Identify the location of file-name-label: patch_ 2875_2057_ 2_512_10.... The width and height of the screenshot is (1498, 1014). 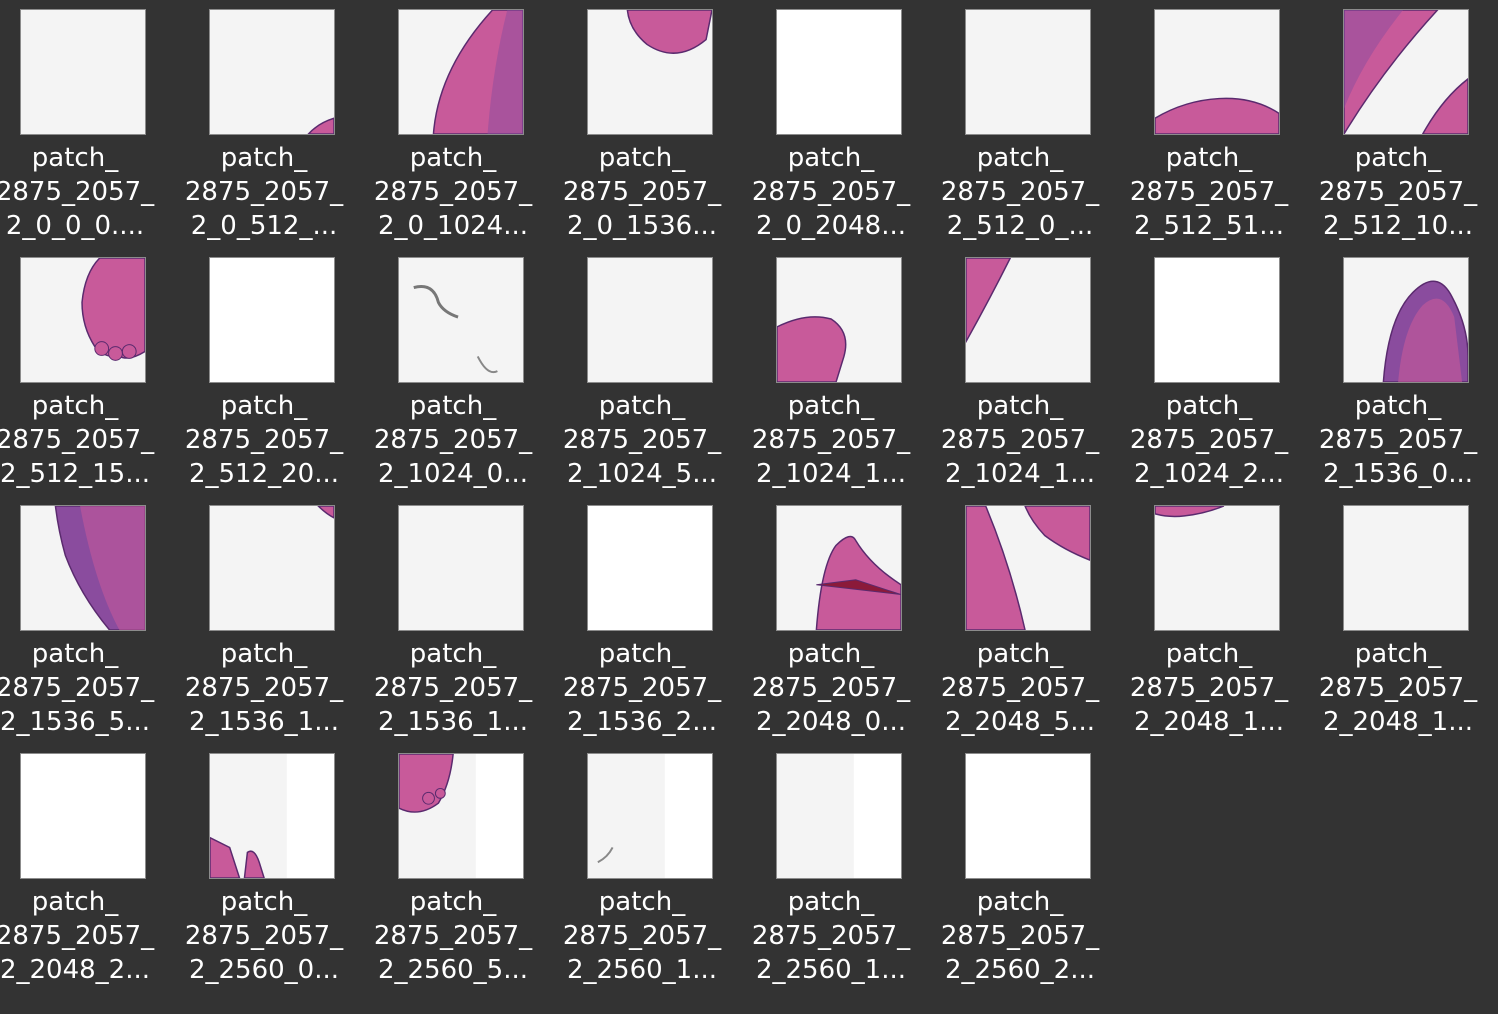
(1398, 192).